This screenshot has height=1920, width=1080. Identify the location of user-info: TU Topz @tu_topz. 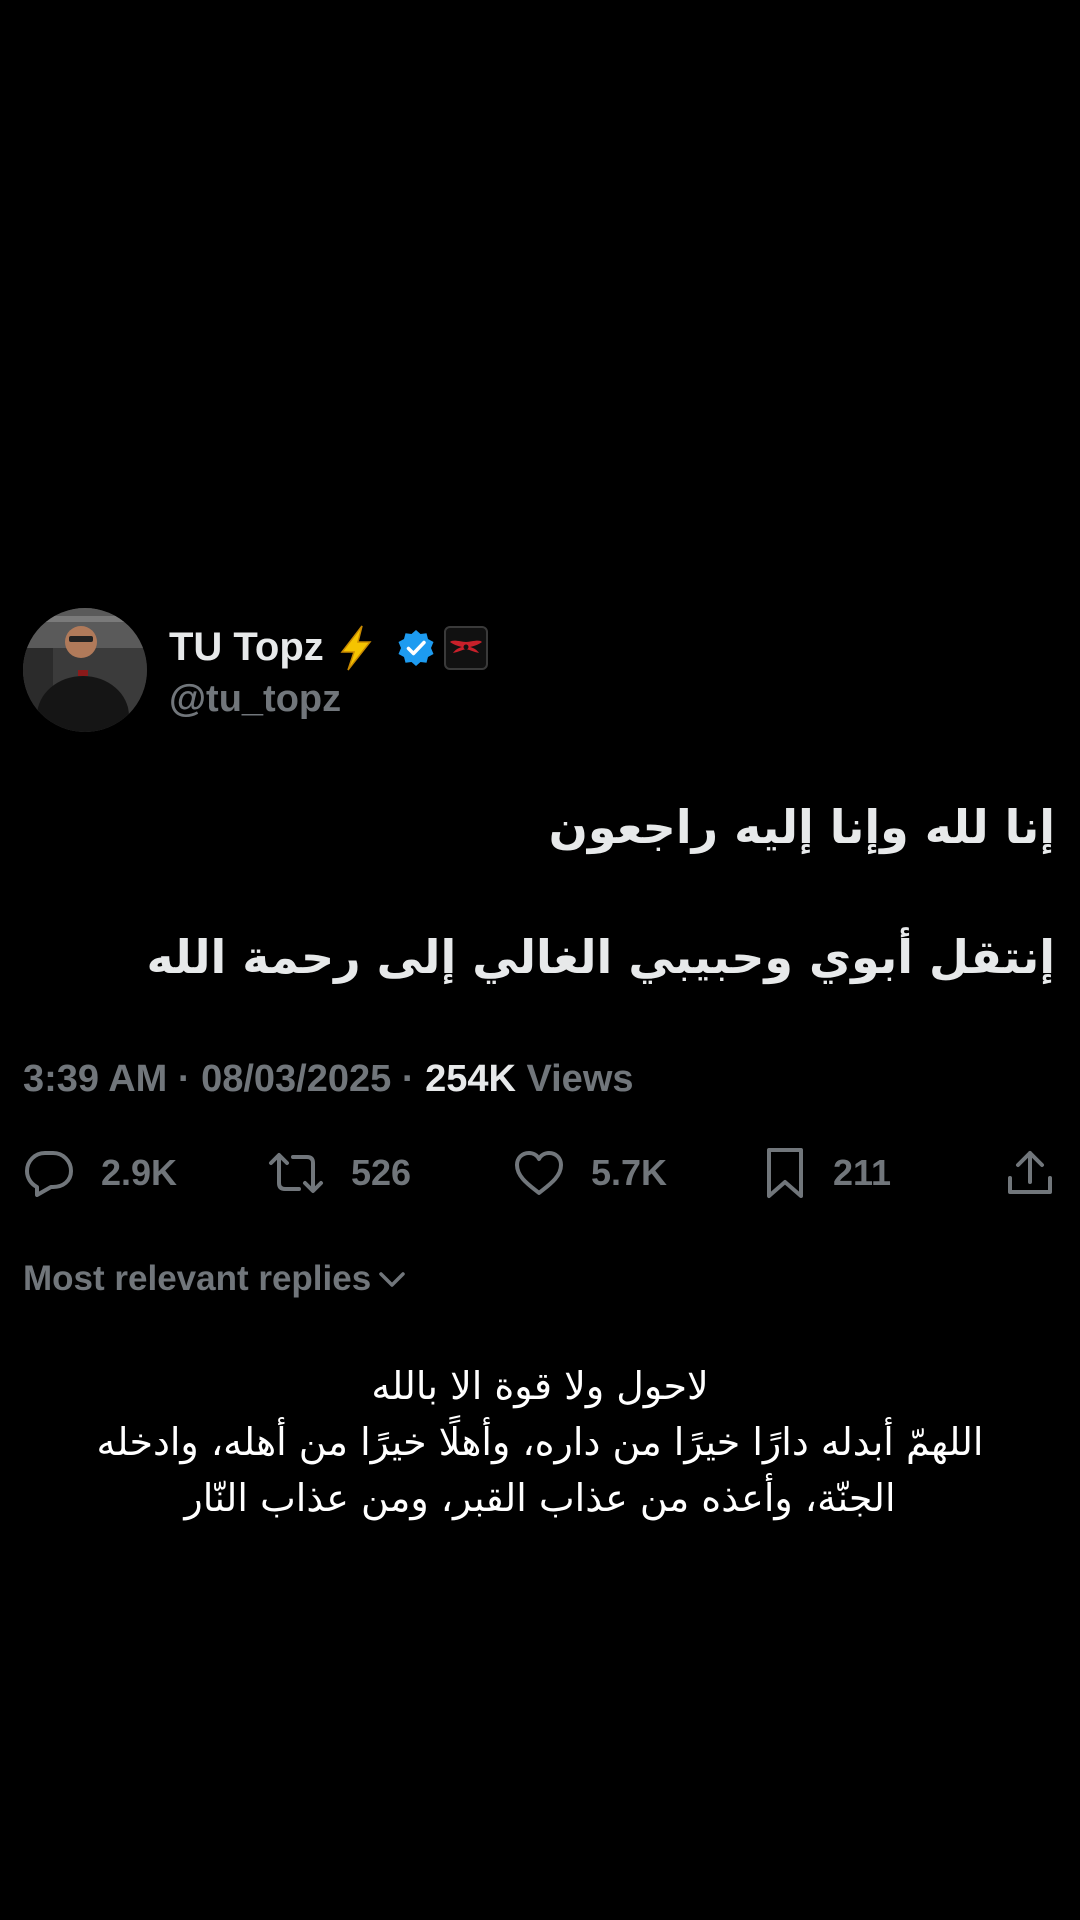
(328, 670).